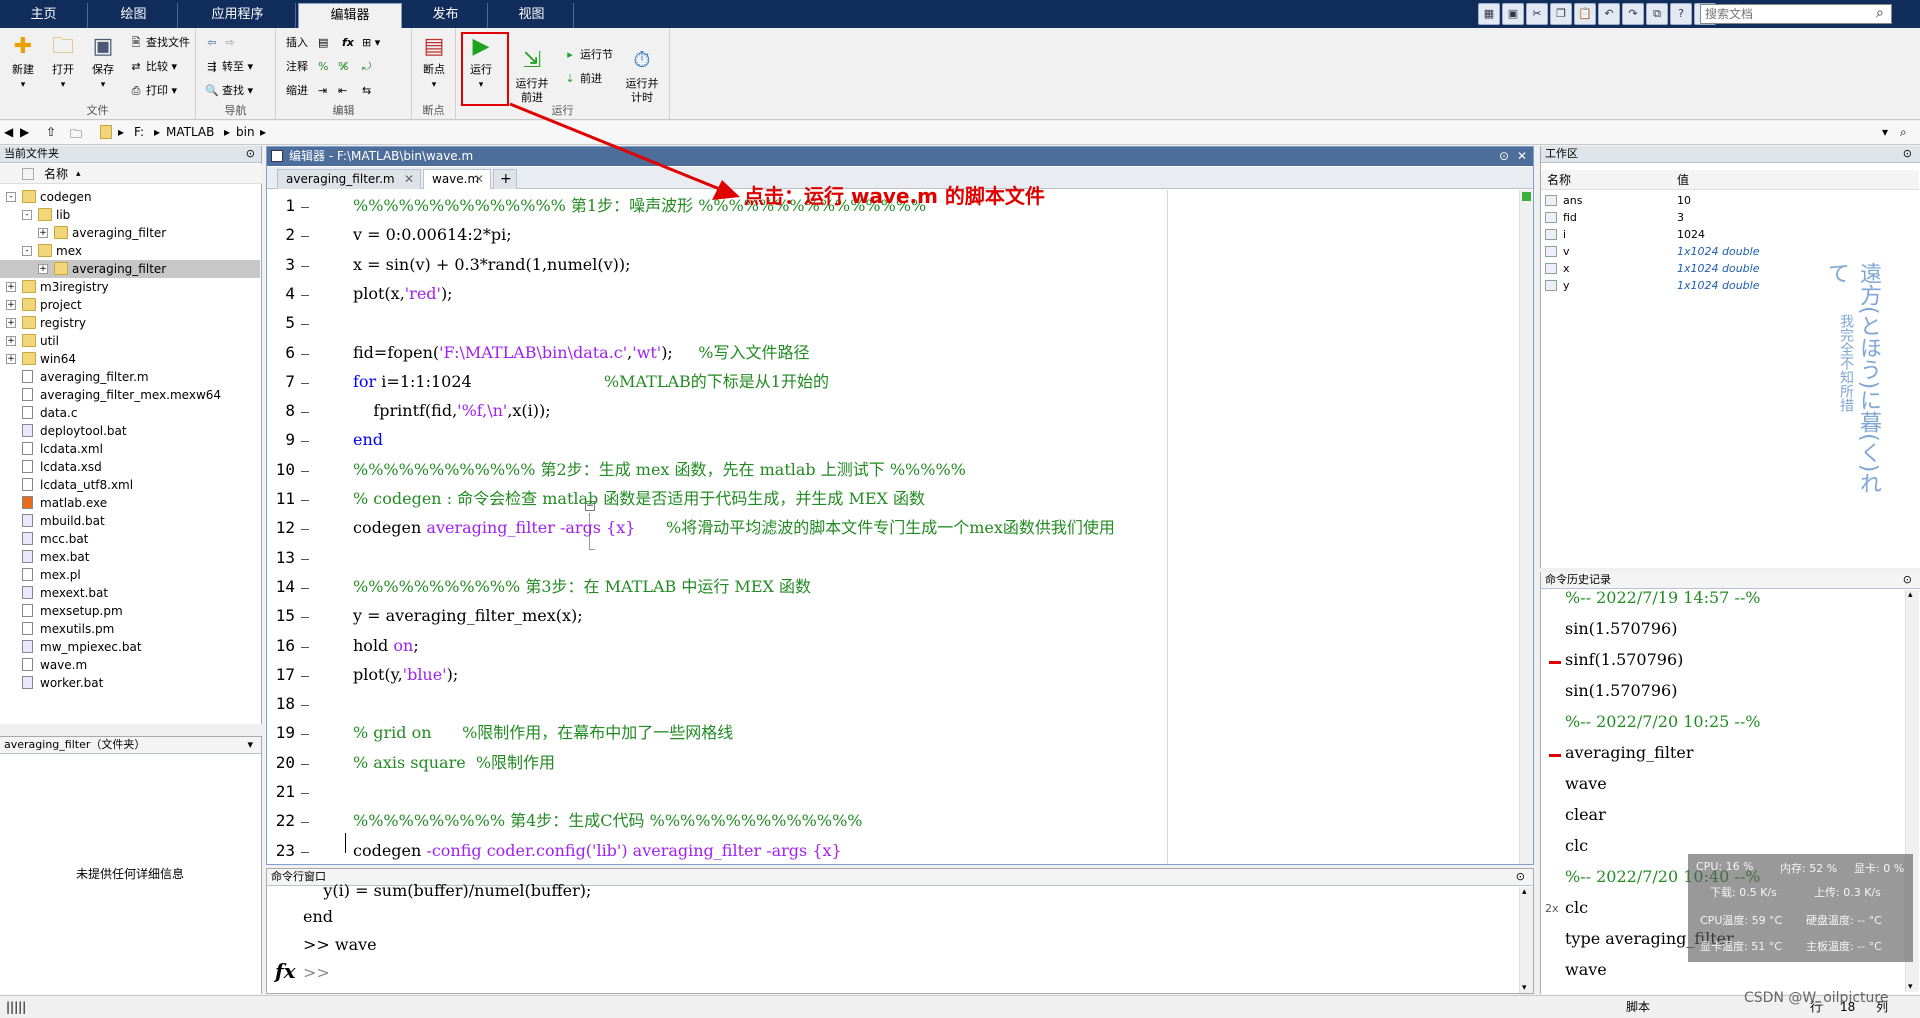 This screenshot has height=1018, width=1920. What do you see at coordinates (297, 43) in the screenshot?
I see `insert-button: 插入` at bounding box center [297, 43].